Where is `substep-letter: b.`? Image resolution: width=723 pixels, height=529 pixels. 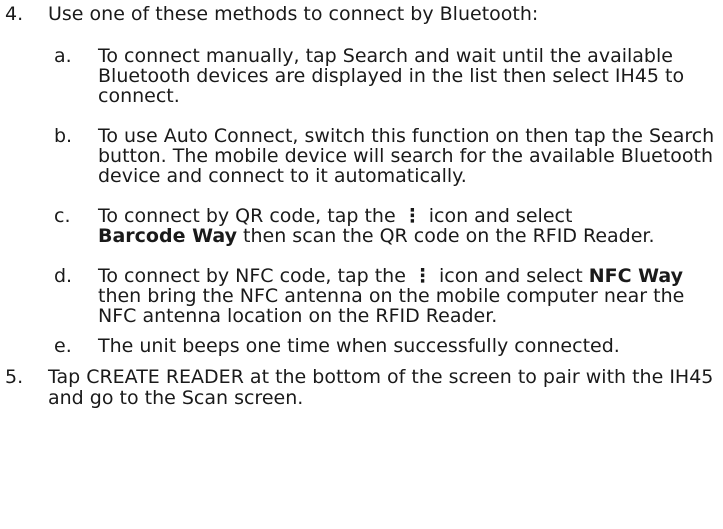 substep-letter: b. is located at coordinates (63, 136).